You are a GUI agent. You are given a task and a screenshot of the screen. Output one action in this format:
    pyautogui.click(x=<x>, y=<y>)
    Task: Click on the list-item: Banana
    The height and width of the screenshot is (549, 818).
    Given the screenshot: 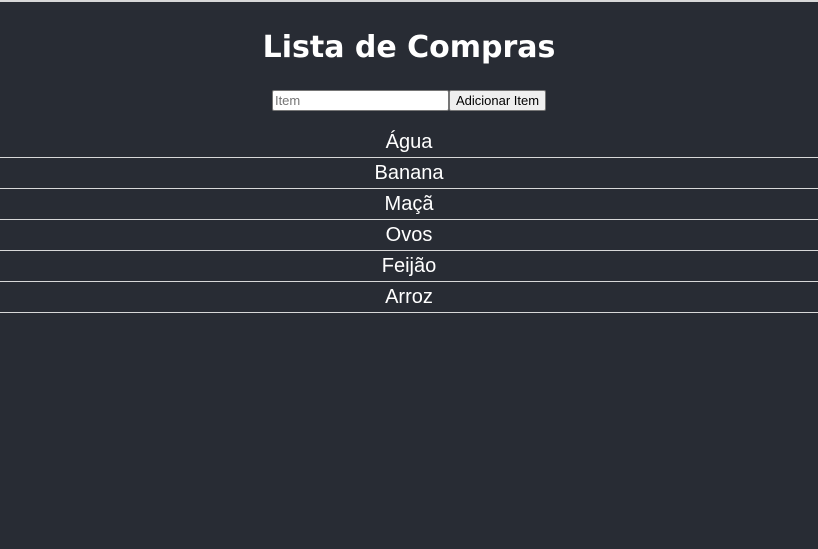 What is the action you would take?
    pyautogui.click(x=409, y=173)
    